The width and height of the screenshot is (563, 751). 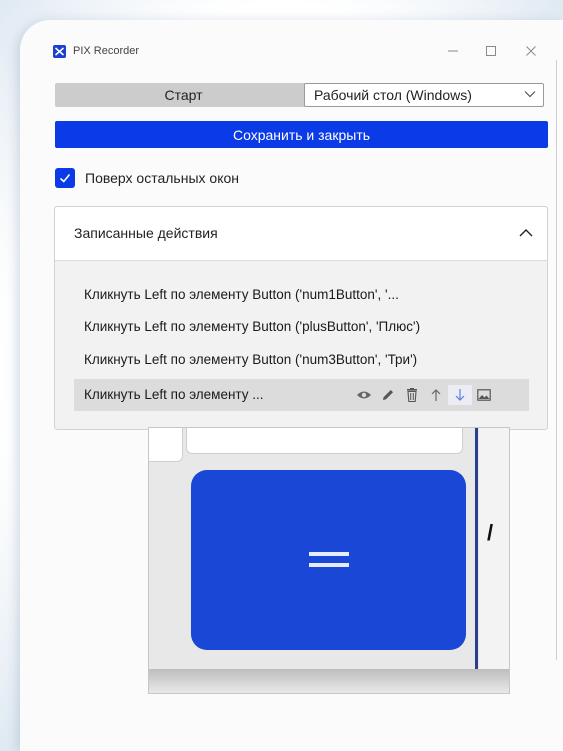 I want to click on save-and-close-button: Сохранить и закрыть, so click(x=301, y=134).